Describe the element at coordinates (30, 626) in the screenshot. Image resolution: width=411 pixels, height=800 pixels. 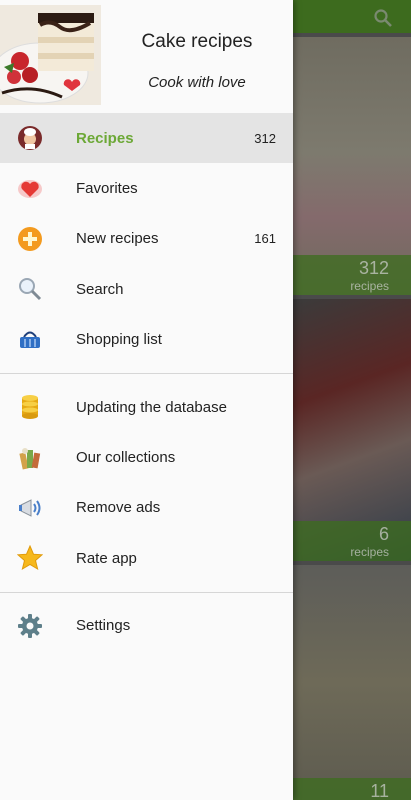
I see `gear-icon` at that location.